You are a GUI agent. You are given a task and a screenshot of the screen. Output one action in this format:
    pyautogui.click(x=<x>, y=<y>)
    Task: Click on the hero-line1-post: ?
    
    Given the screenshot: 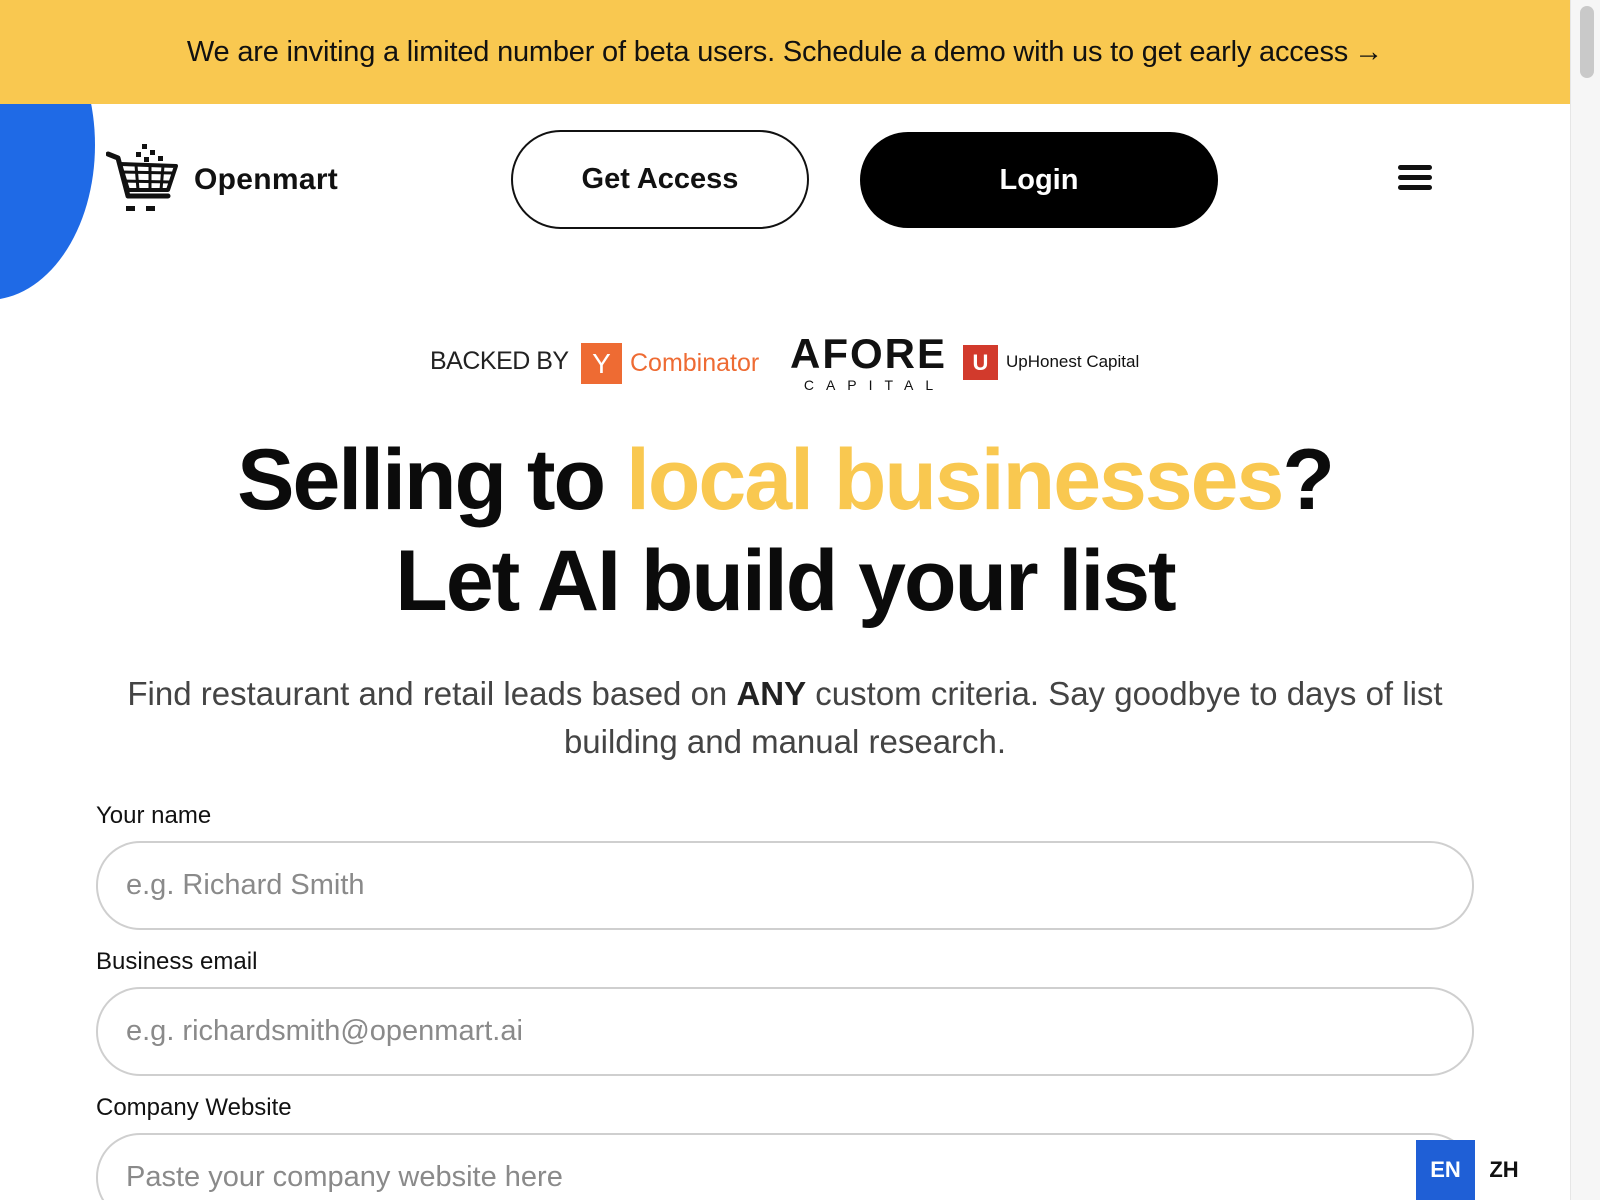 What is the action you would take?
    pyautogui.click(x=1308, y=480)
    